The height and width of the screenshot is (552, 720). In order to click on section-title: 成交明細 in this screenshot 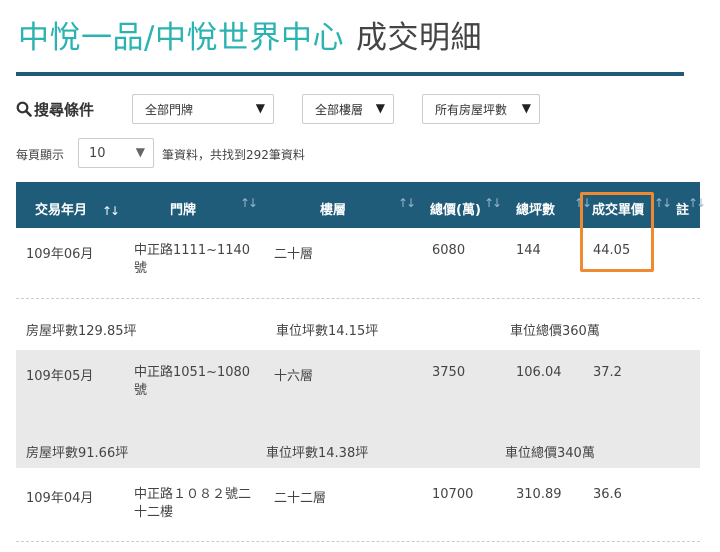, I will do `click(418, 38)`.